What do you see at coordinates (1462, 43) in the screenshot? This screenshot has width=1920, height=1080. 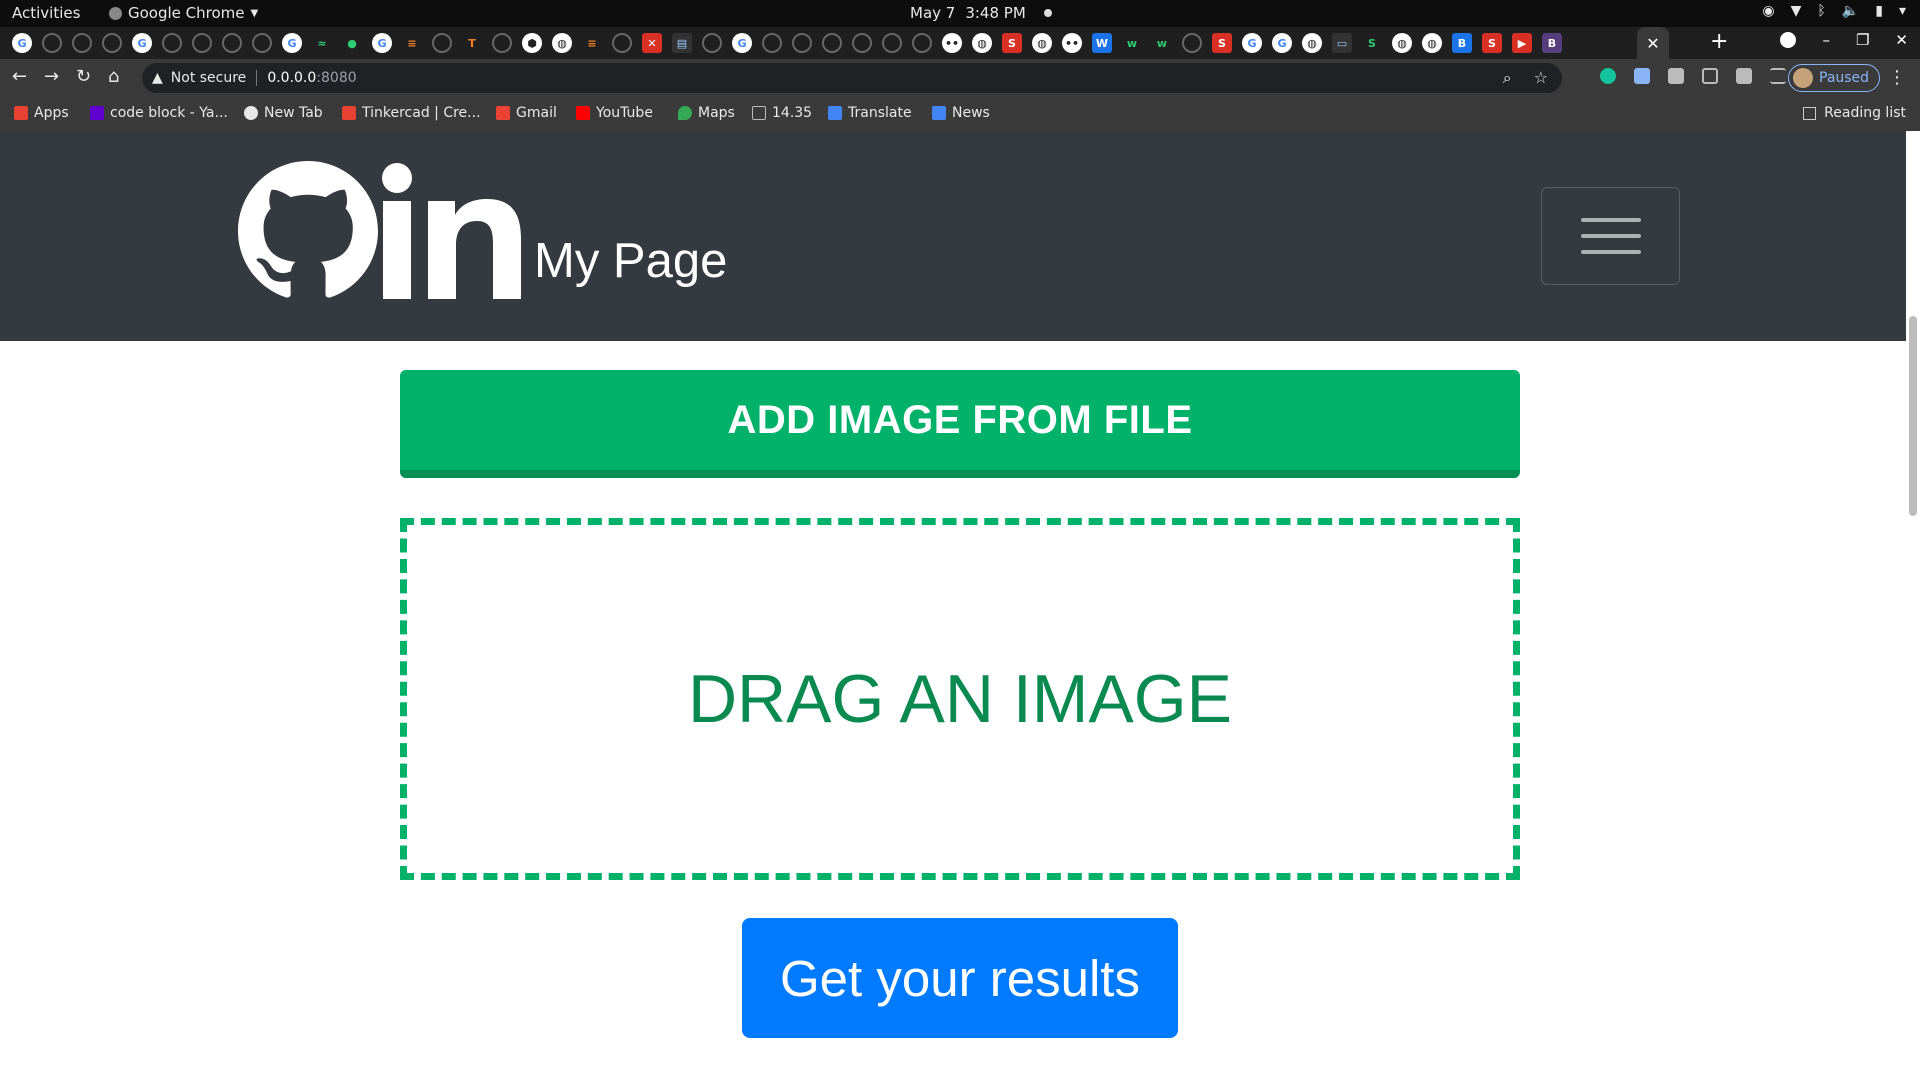 I see `b-blue-tab-icon: B` at bounding box center [1462, 43].